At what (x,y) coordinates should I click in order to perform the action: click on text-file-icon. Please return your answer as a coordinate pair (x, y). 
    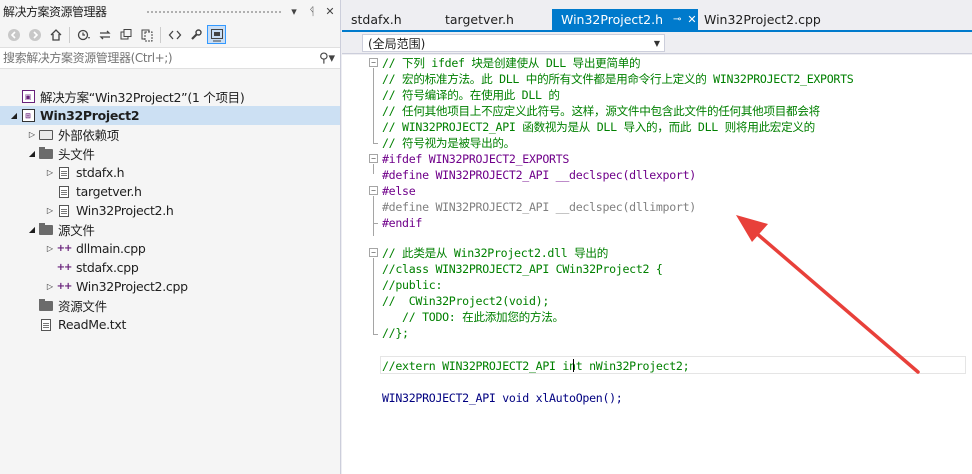
    Looking at the image, I should click on (46, 325).